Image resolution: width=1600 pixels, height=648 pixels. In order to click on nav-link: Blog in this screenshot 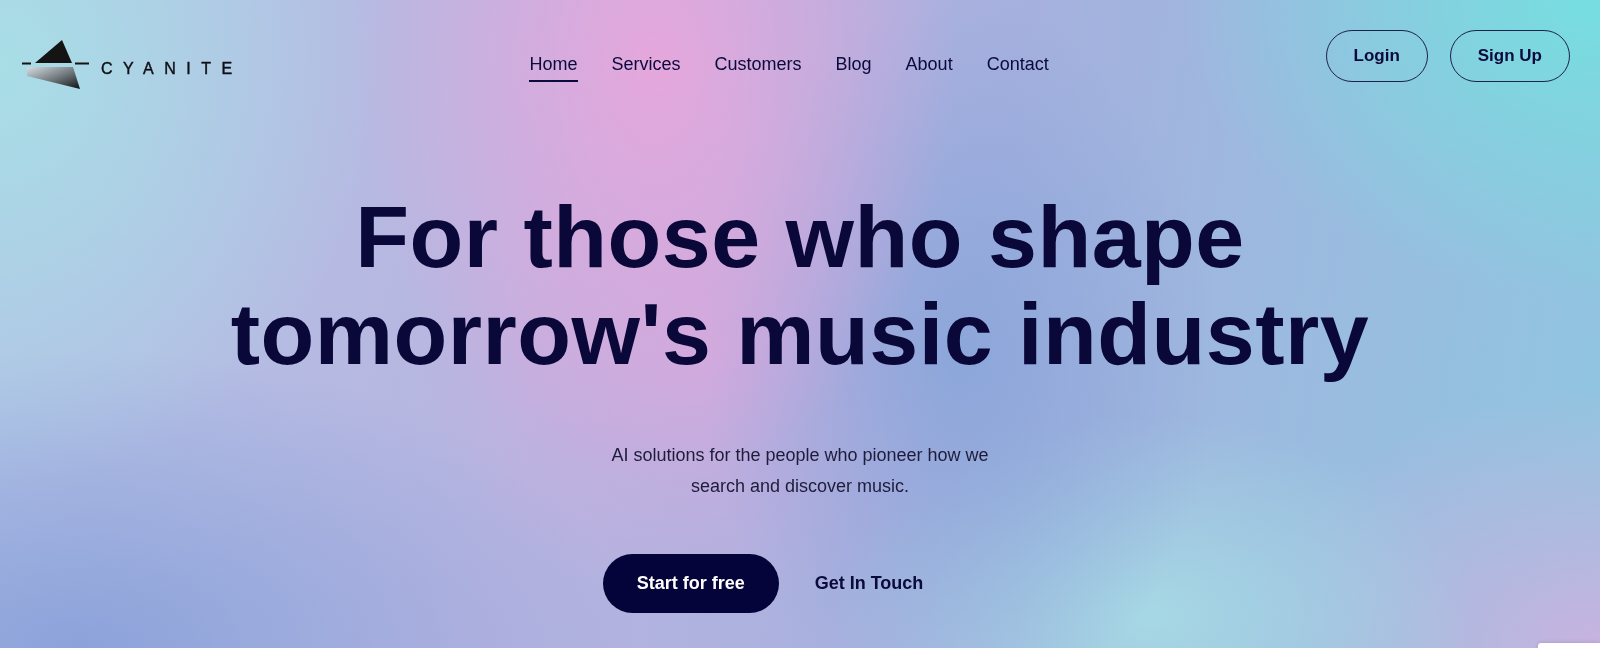, I will do `click(853, 68)`.